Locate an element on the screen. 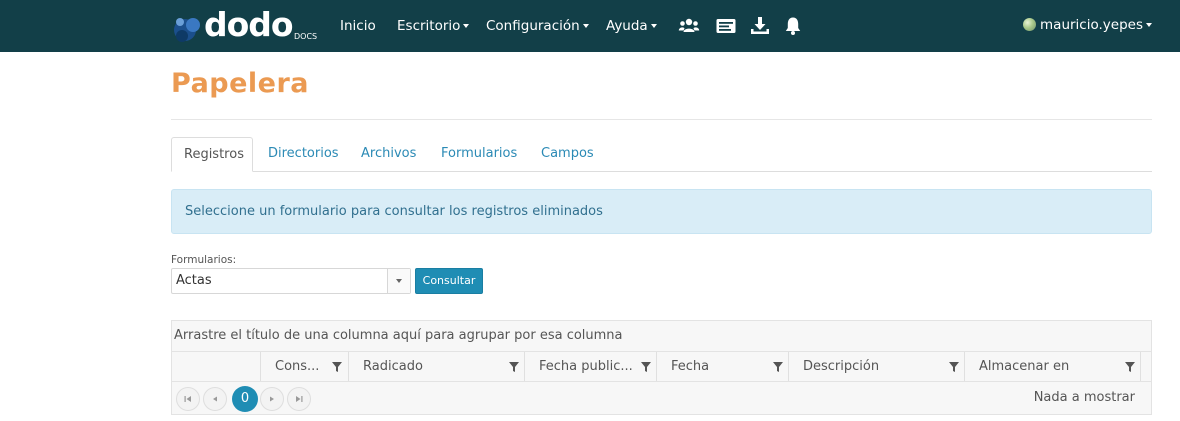 This screenshot has width=1180, height=421. next-page-icon is located at coordinates (272, 399).